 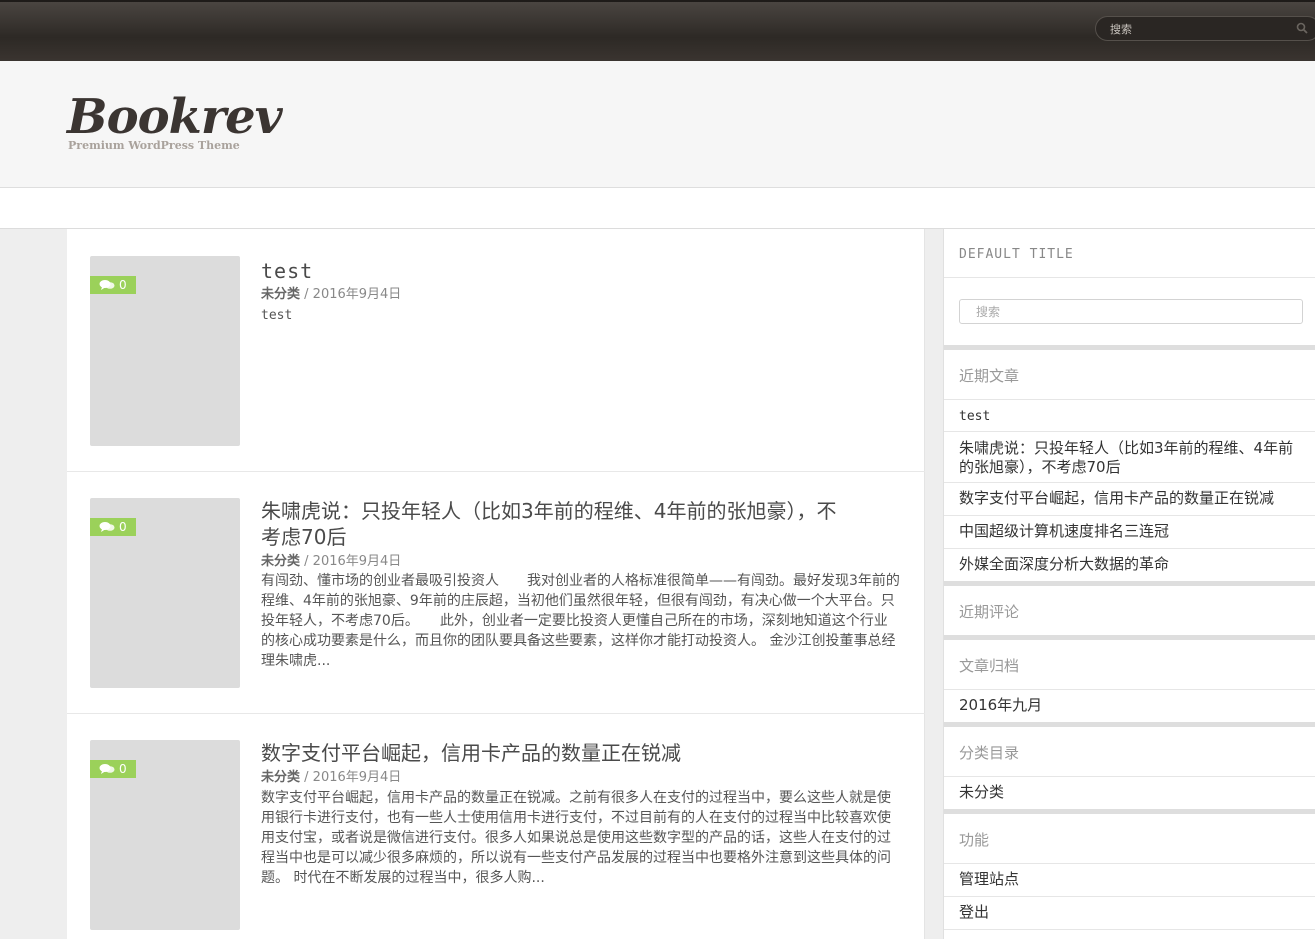 I want to click on sidebar-search-input, so click(x=1131, y=311).